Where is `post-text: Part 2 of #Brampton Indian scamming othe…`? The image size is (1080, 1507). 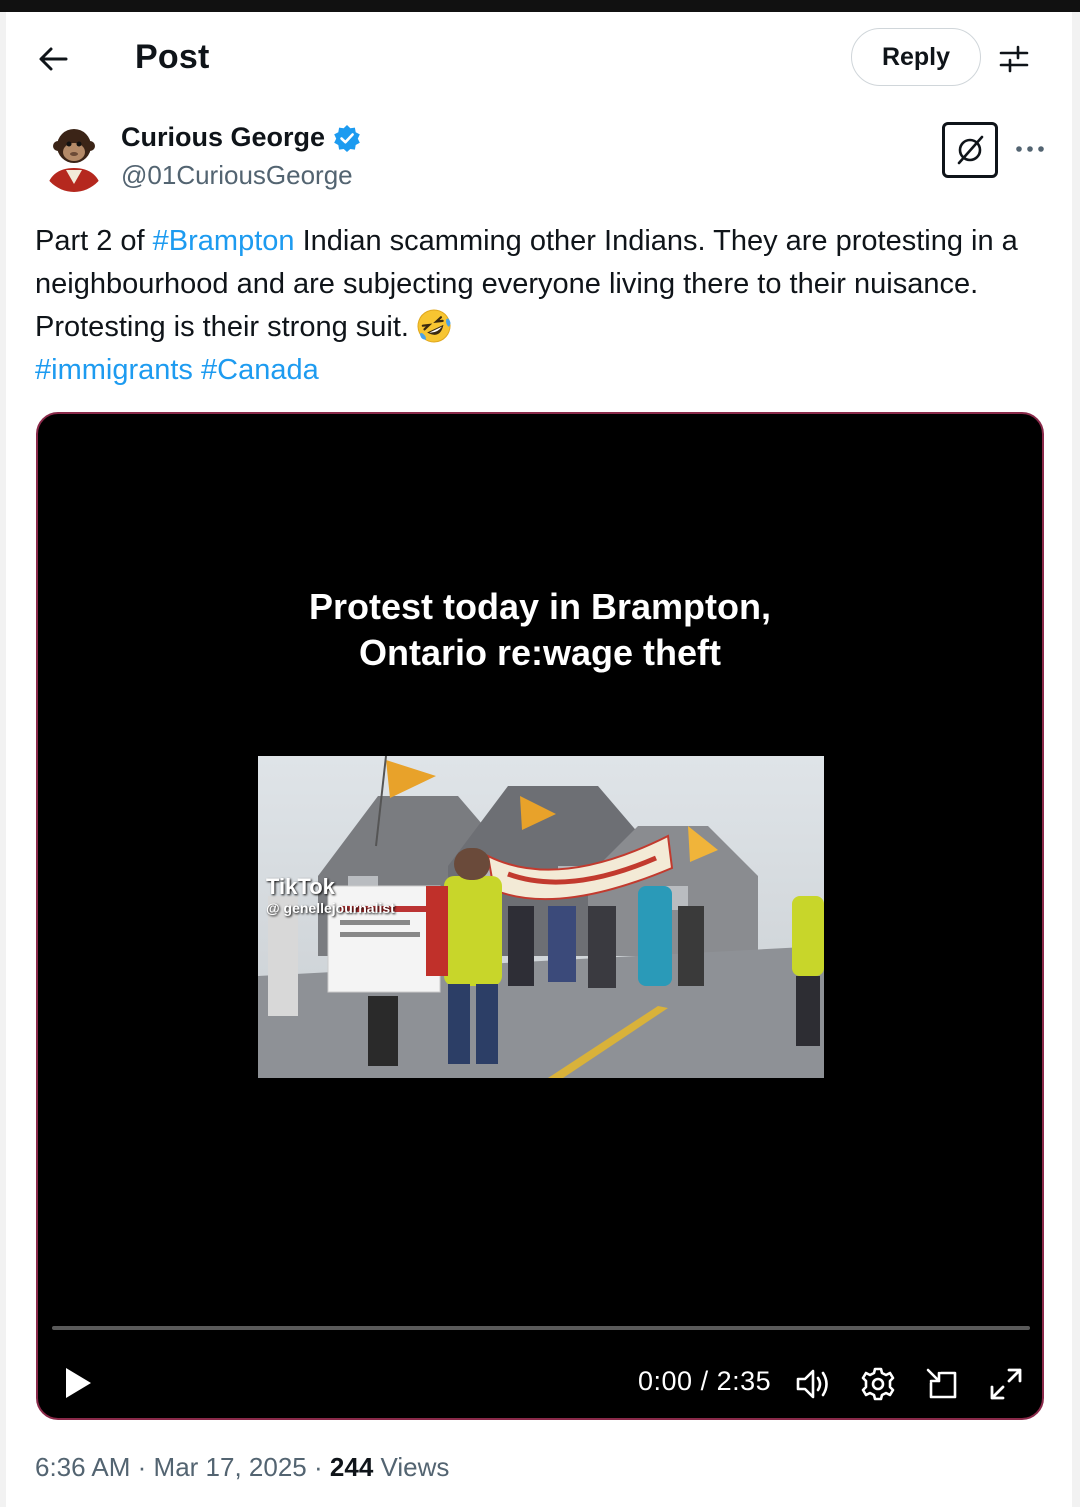
post-text: Part 2 of #Brampton Indian scamming othe… is located at coordinates (540, 306).